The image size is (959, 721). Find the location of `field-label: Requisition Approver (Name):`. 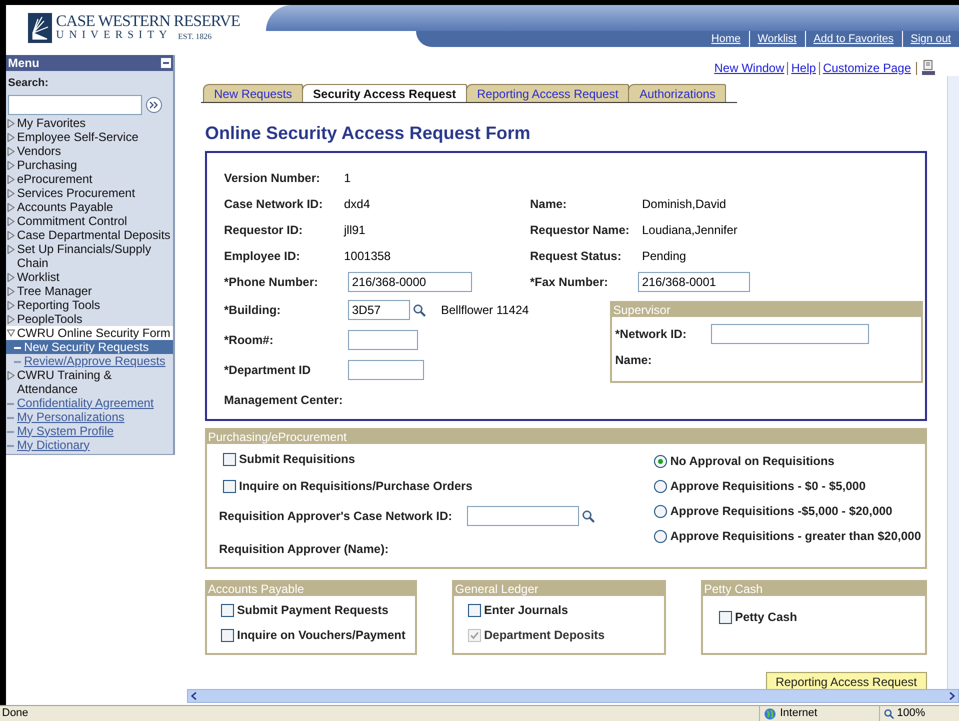

field-label: Requisition Approver (Name): is located at coordinates (304, 549).